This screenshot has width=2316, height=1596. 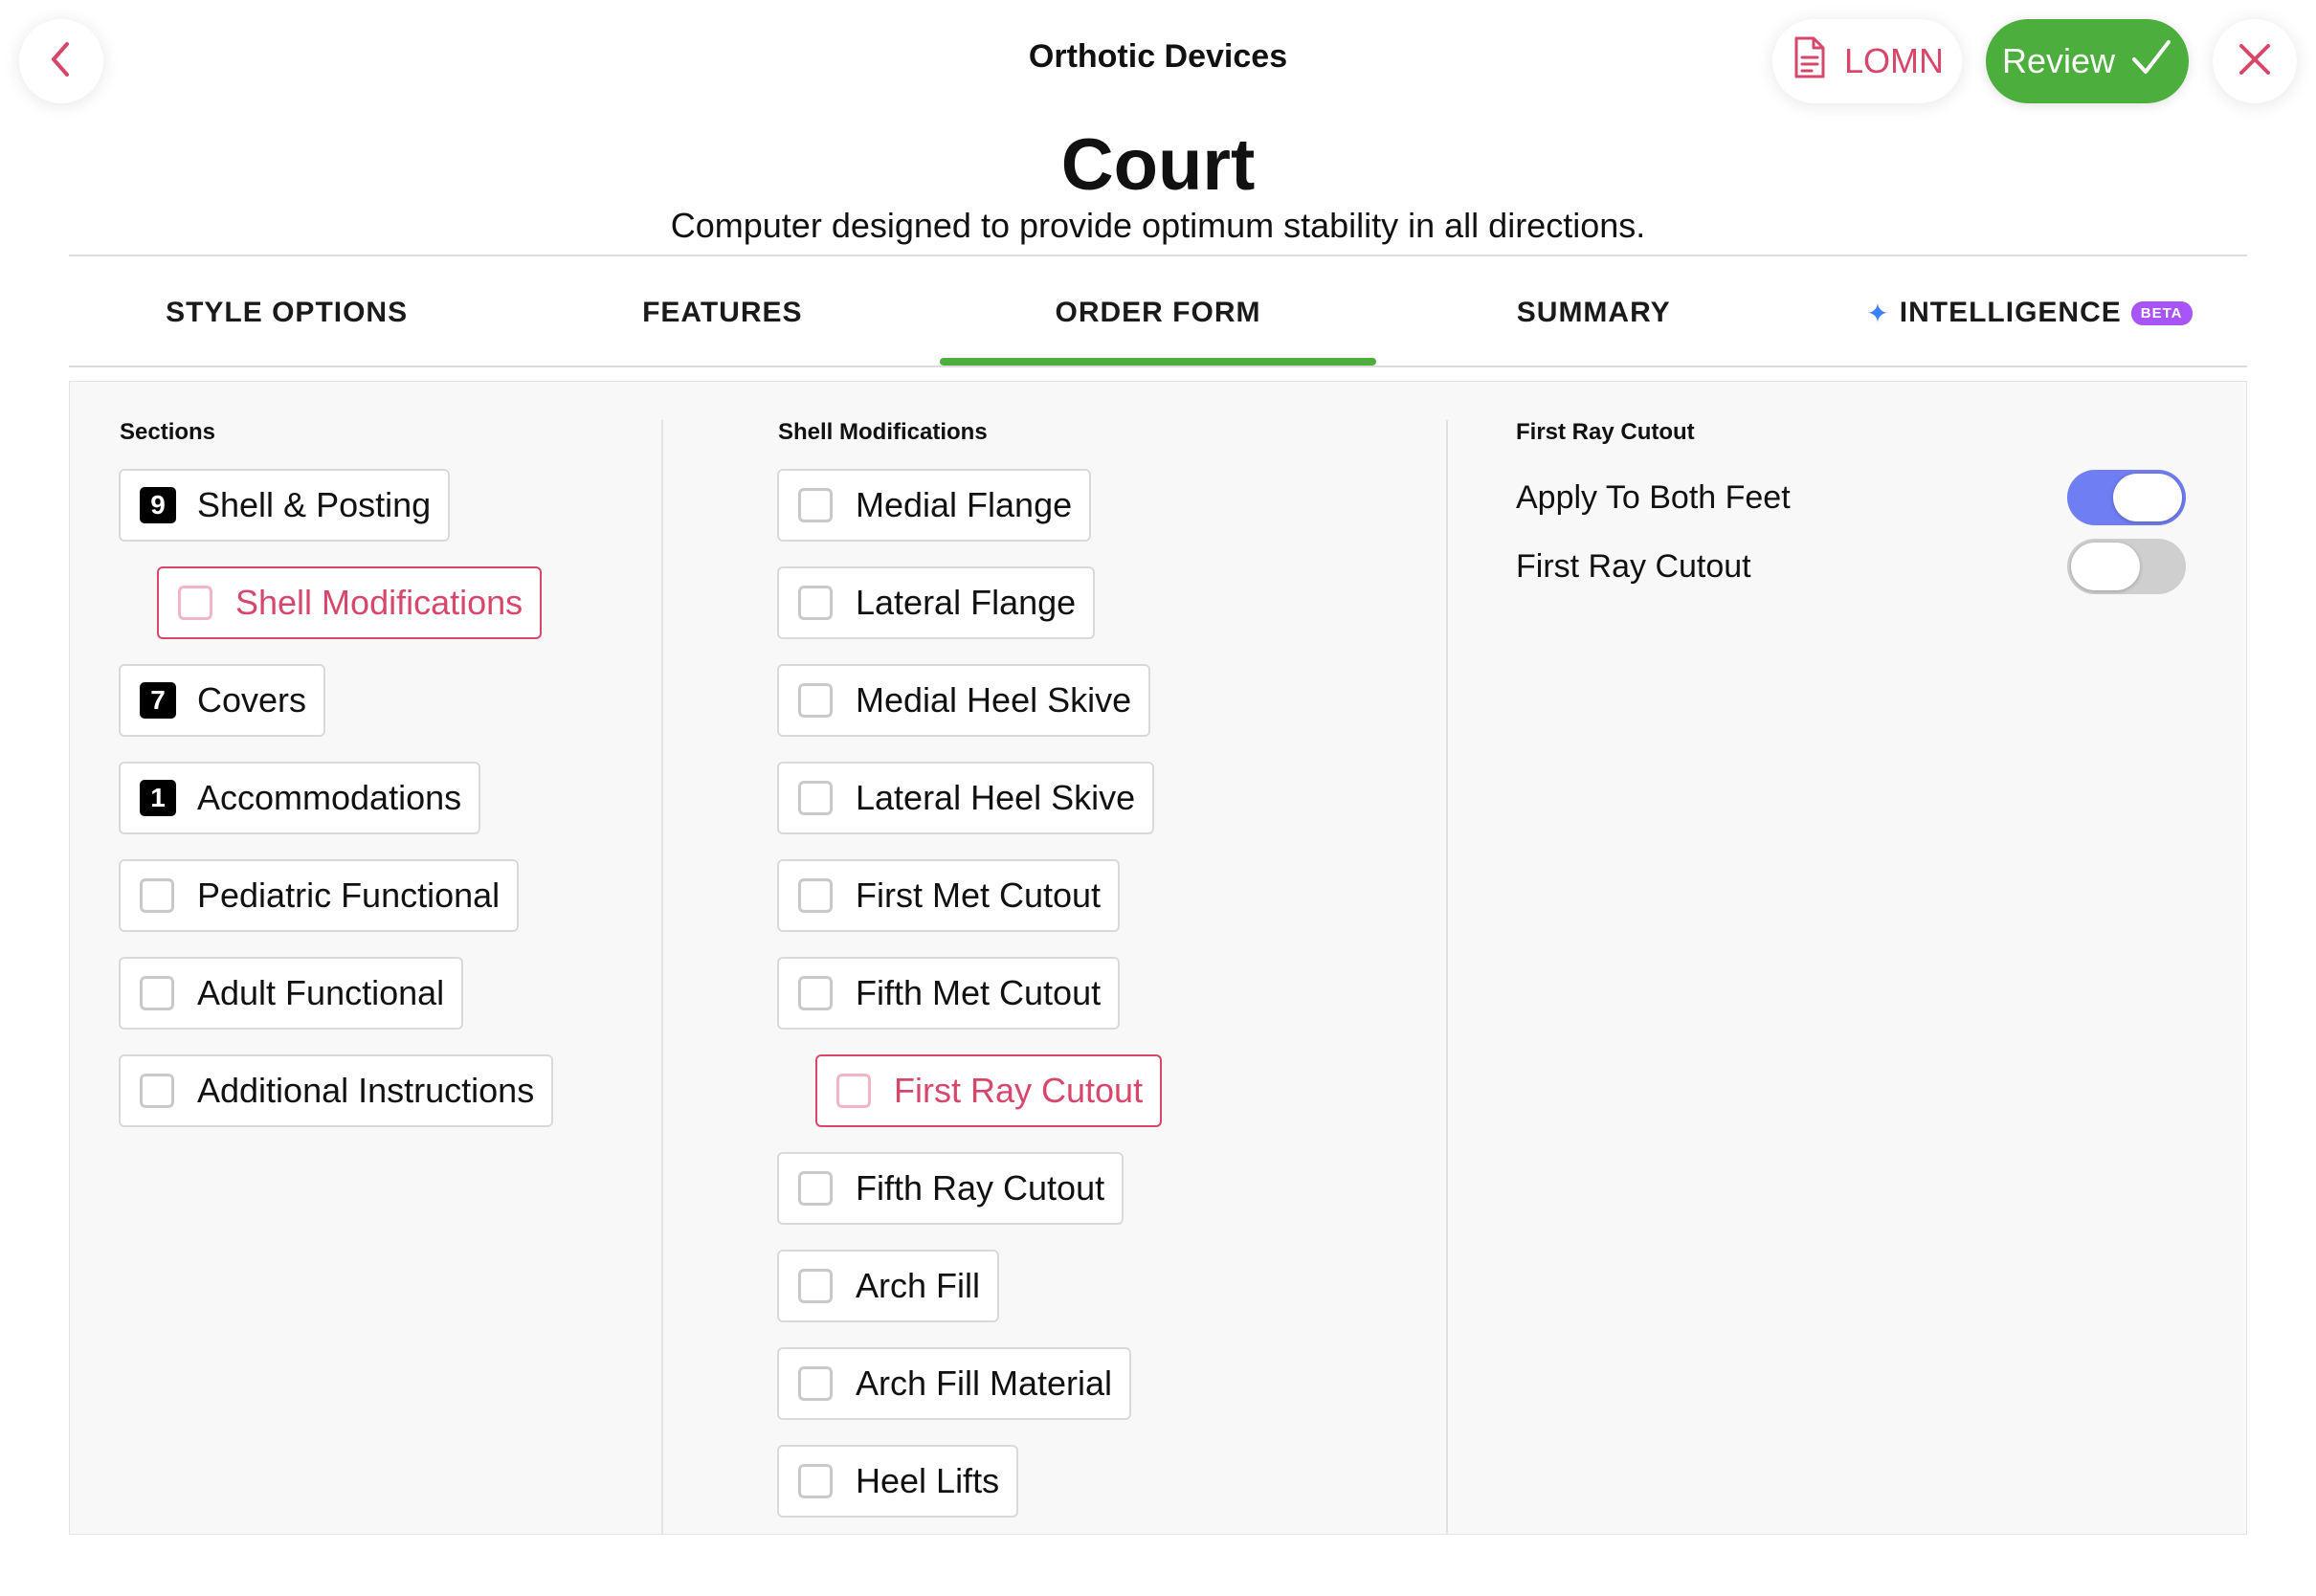 I want to click on lomn-label: LOMN, so click(x=1893, y=61).